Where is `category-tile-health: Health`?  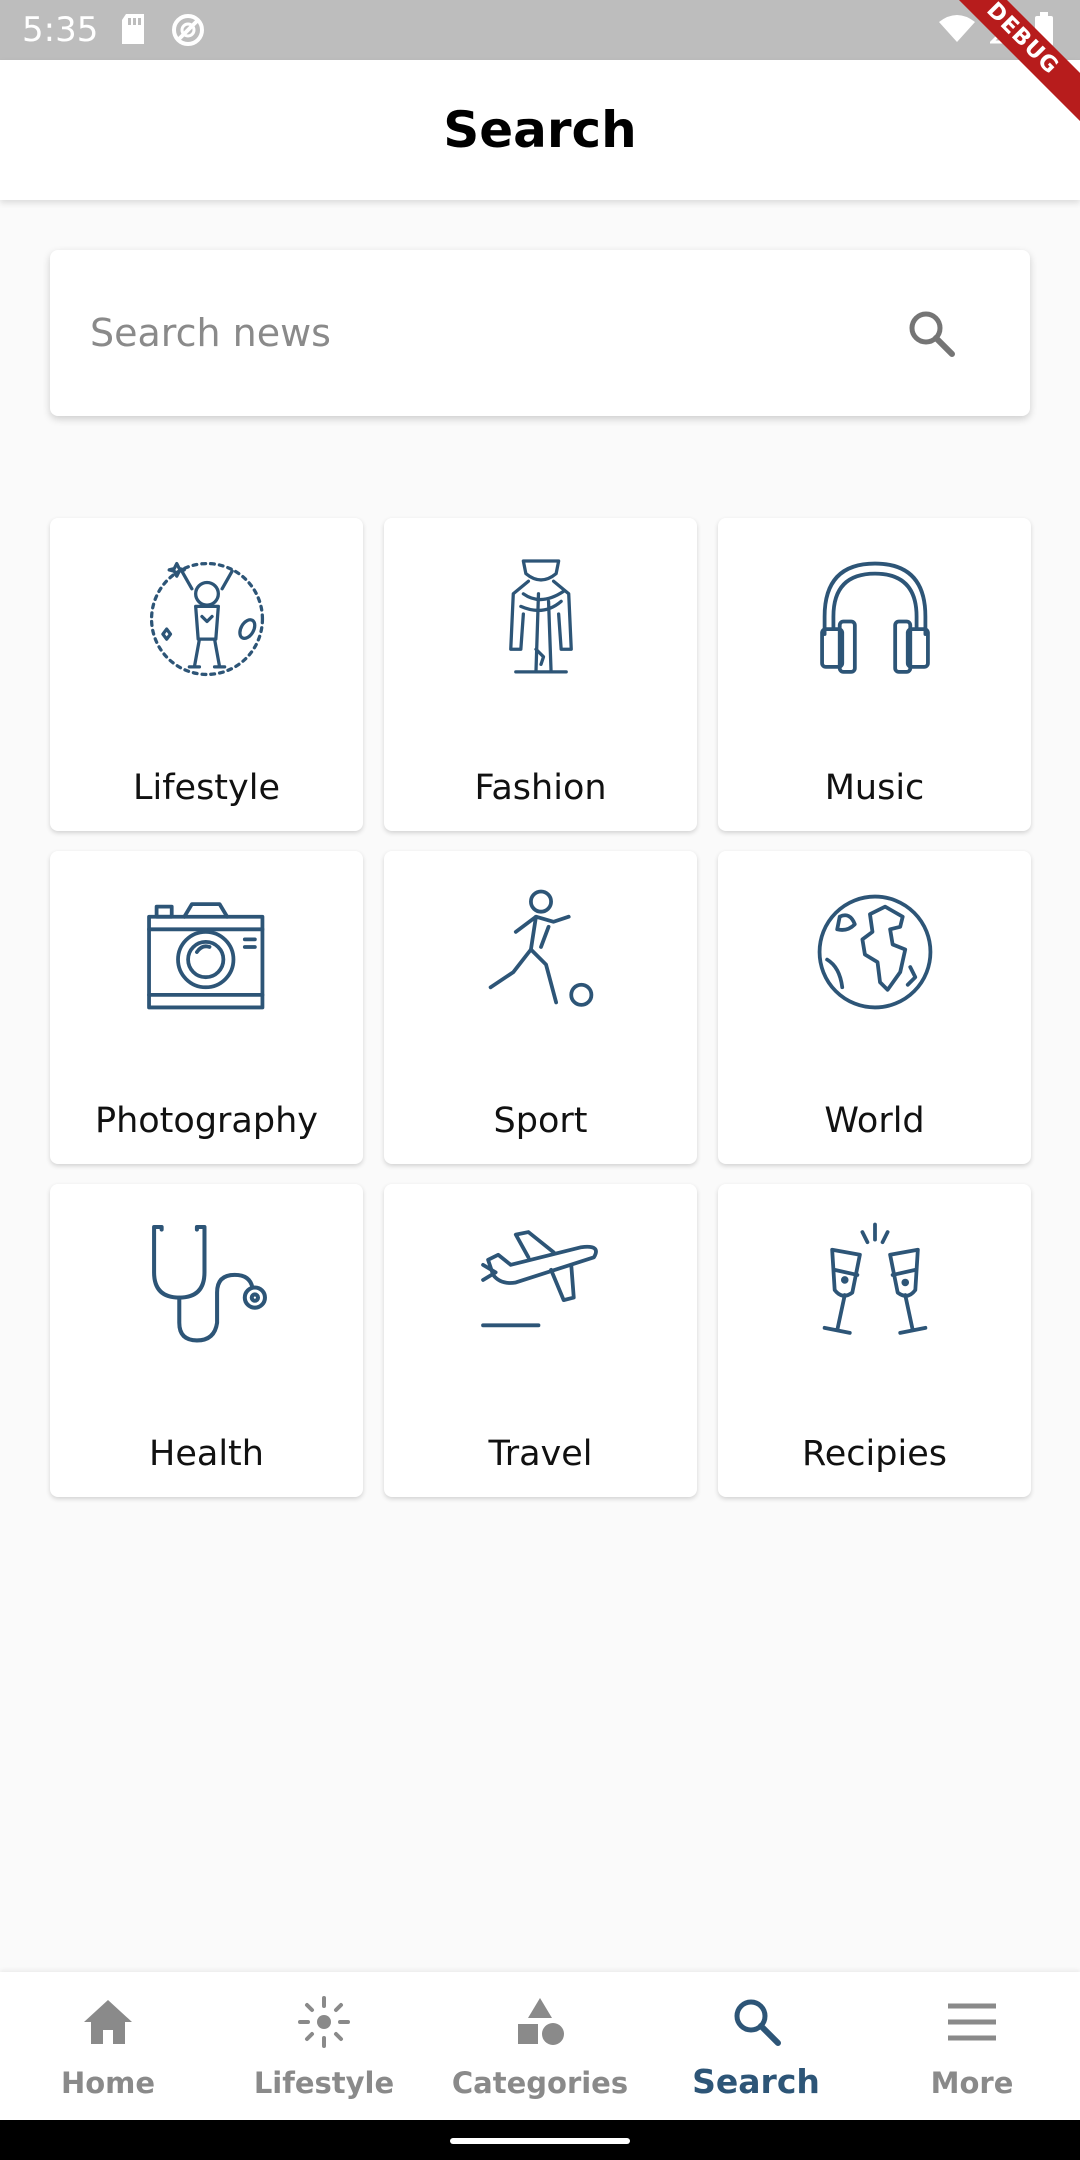 category-tile-health: Health is located at coordinates (206, 1340).